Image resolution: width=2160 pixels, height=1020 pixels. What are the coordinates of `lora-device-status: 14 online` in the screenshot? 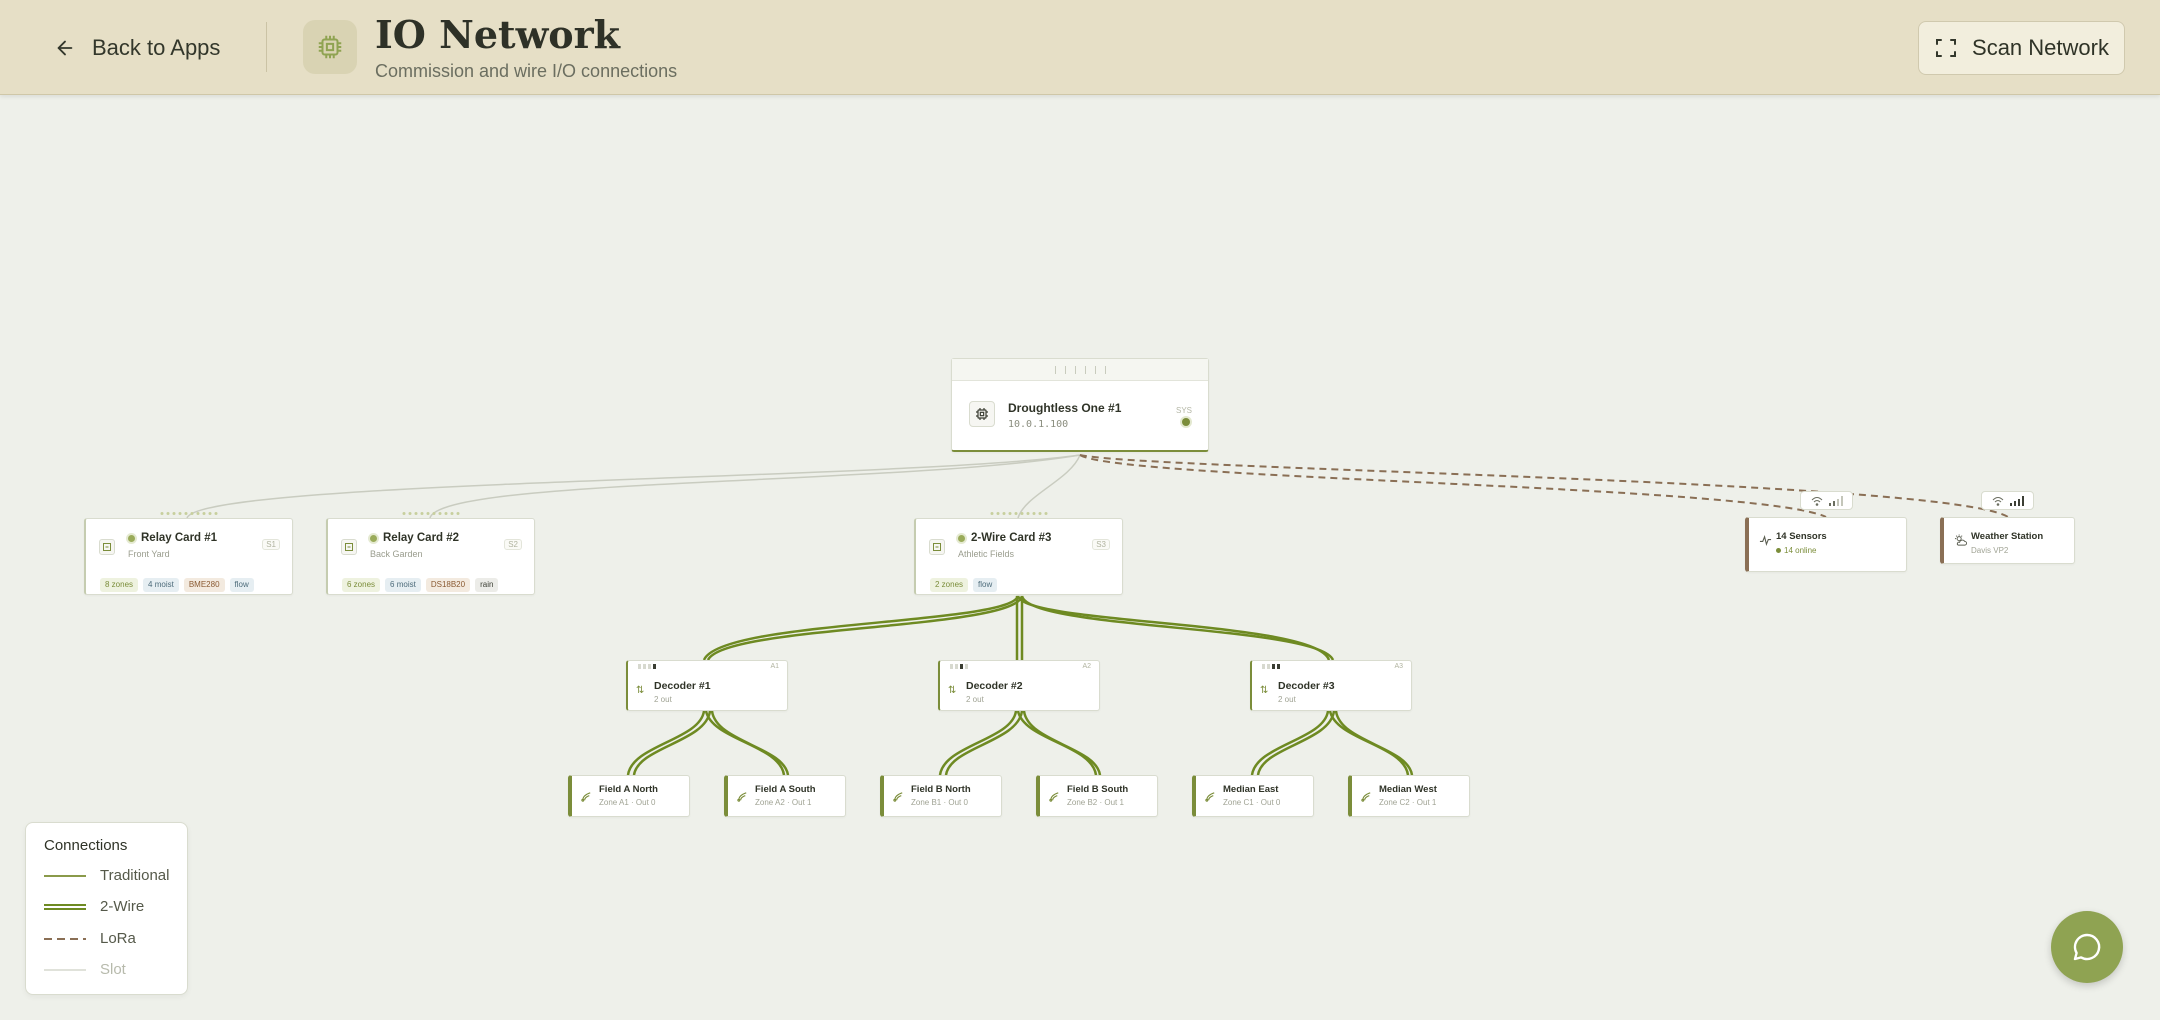 It's located at (1796, 550).